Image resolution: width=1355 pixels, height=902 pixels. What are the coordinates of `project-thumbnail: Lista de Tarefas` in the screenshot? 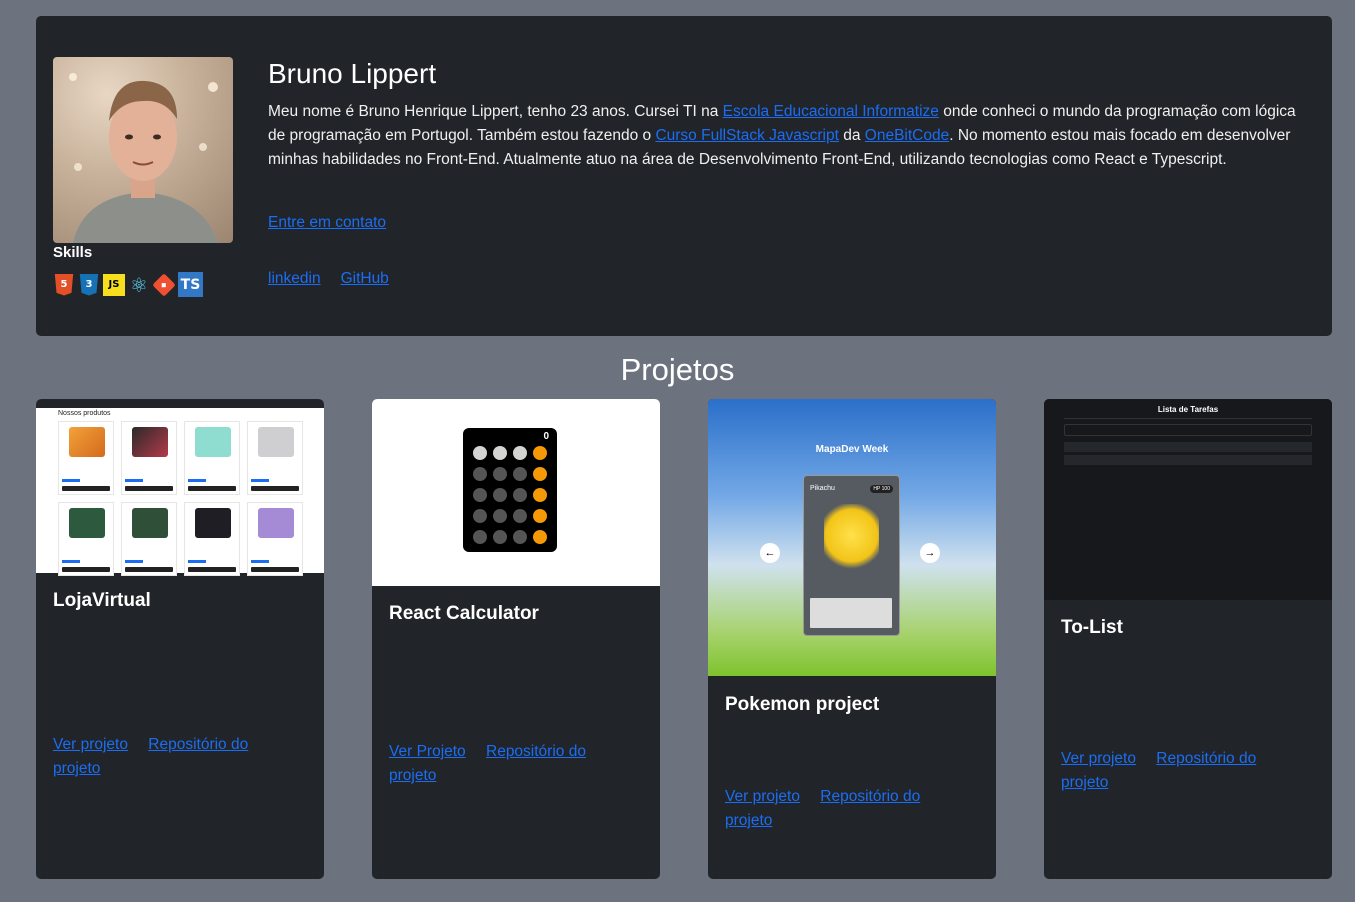 It's located at (1188, 499).